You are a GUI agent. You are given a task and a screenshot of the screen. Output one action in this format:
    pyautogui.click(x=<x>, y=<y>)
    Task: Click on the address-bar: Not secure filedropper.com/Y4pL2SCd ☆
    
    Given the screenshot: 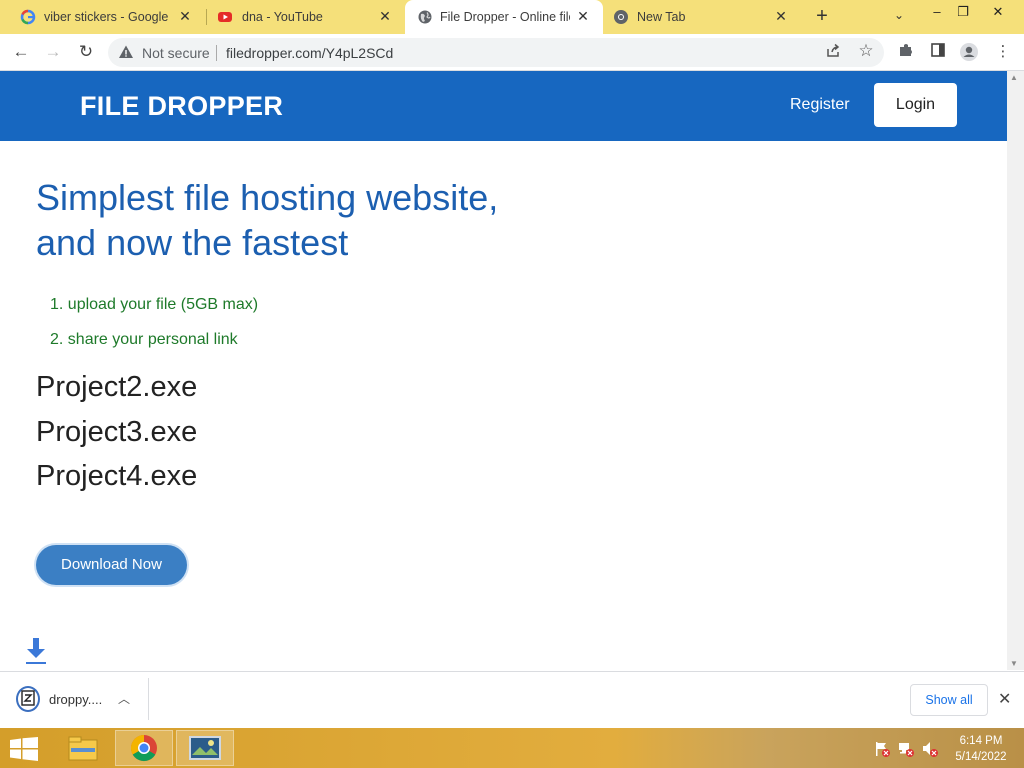 What is the action you would take?
    pyautogui.click(x=496, y=52)
    